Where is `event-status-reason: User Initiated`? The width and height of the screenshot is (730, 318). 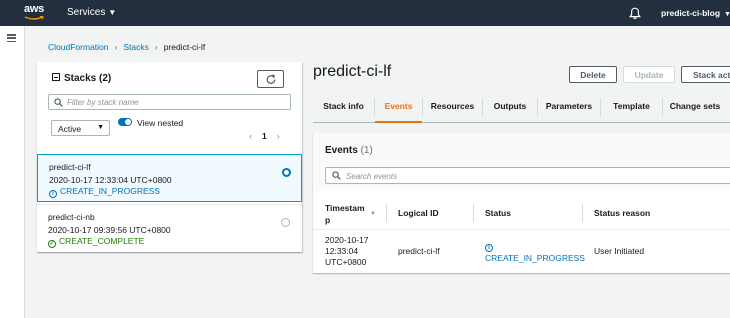 event-status-reason: User Initiated is located at coordinates (619, 251).